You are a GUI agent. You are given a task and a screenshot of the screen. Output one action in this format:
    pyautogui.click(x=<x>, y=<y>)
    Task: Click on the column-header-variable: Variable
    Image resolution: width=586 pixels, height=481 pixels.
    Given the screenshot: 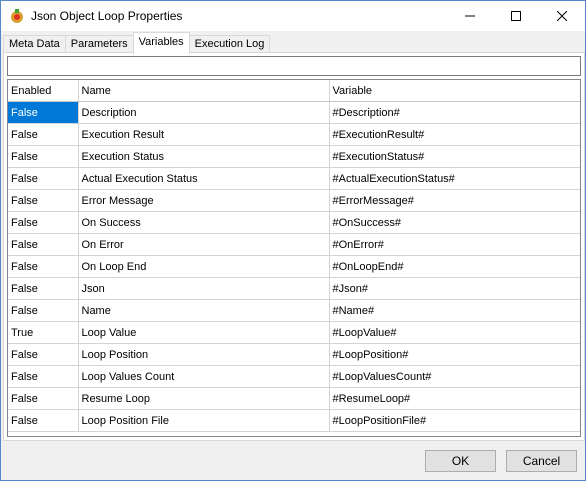 What is the action you would take?
    pyautogui.click(x=454, y=91)
    